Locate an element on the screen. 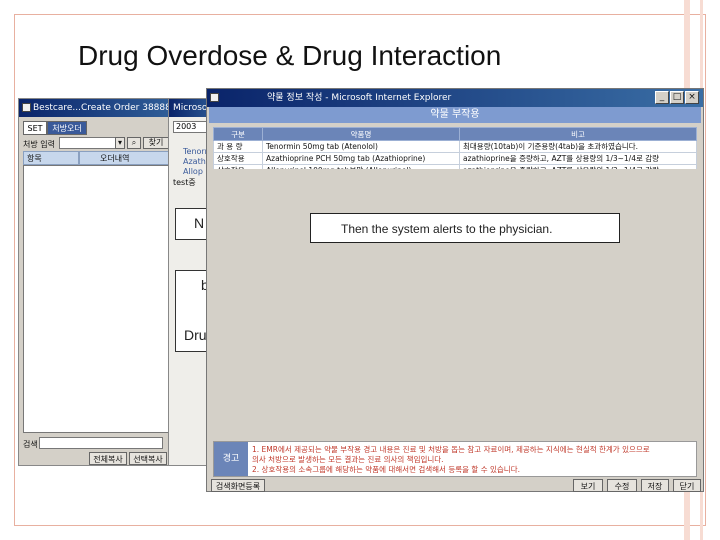 The height and width of the screenshot is (540, 720). adverse-effect-header: 약물 부작용 is located at coordinates (455, 115).